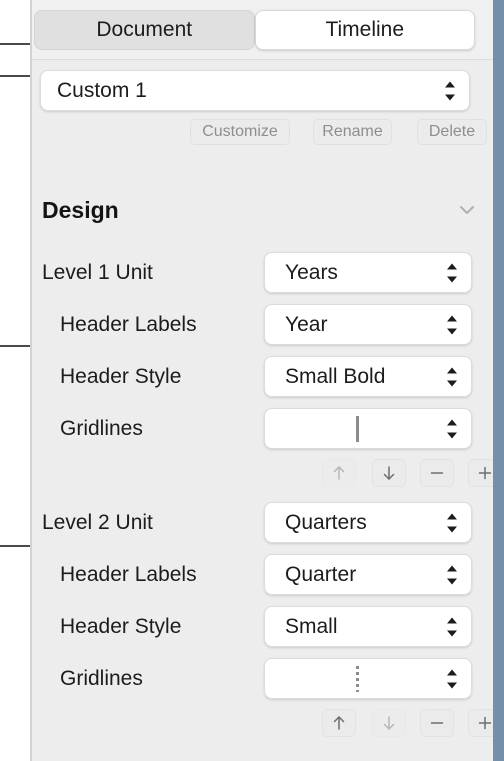 Image resolution: width=504 pixels, height=761 pixels. Describe the element at coordinates (102, 90) in the screenshot. I see `preset-value: Custom 1` at that location.